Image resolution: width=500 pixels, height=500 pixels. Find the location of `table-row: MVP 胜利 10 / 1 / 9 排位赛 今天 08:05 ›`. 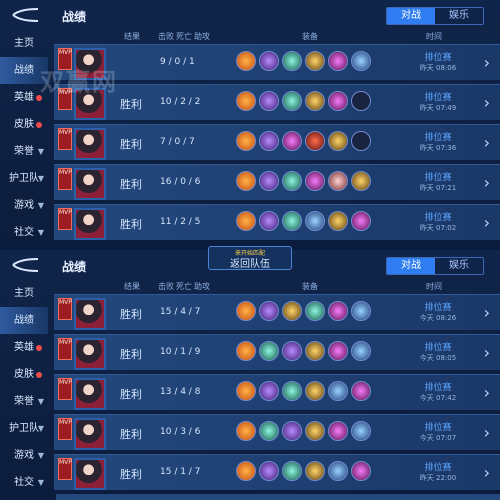

table-row: MVP 胜利 10 / 1 / 9 排位赛 今天 08:05 › is located at coordinates (277, 352).